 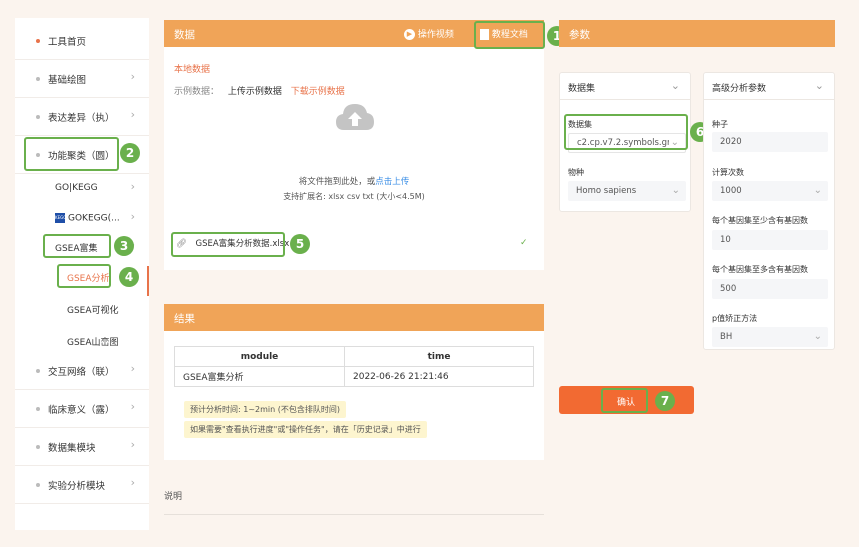 I want to click on step-marker: 2, so click(x=130, y=153).